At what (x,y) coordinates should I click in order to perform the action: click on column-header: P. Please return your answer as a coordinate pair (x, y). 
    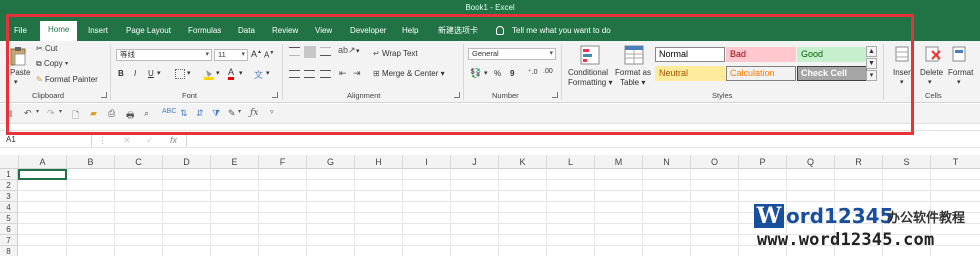
    Looking at the image, I should click on (762, 162).